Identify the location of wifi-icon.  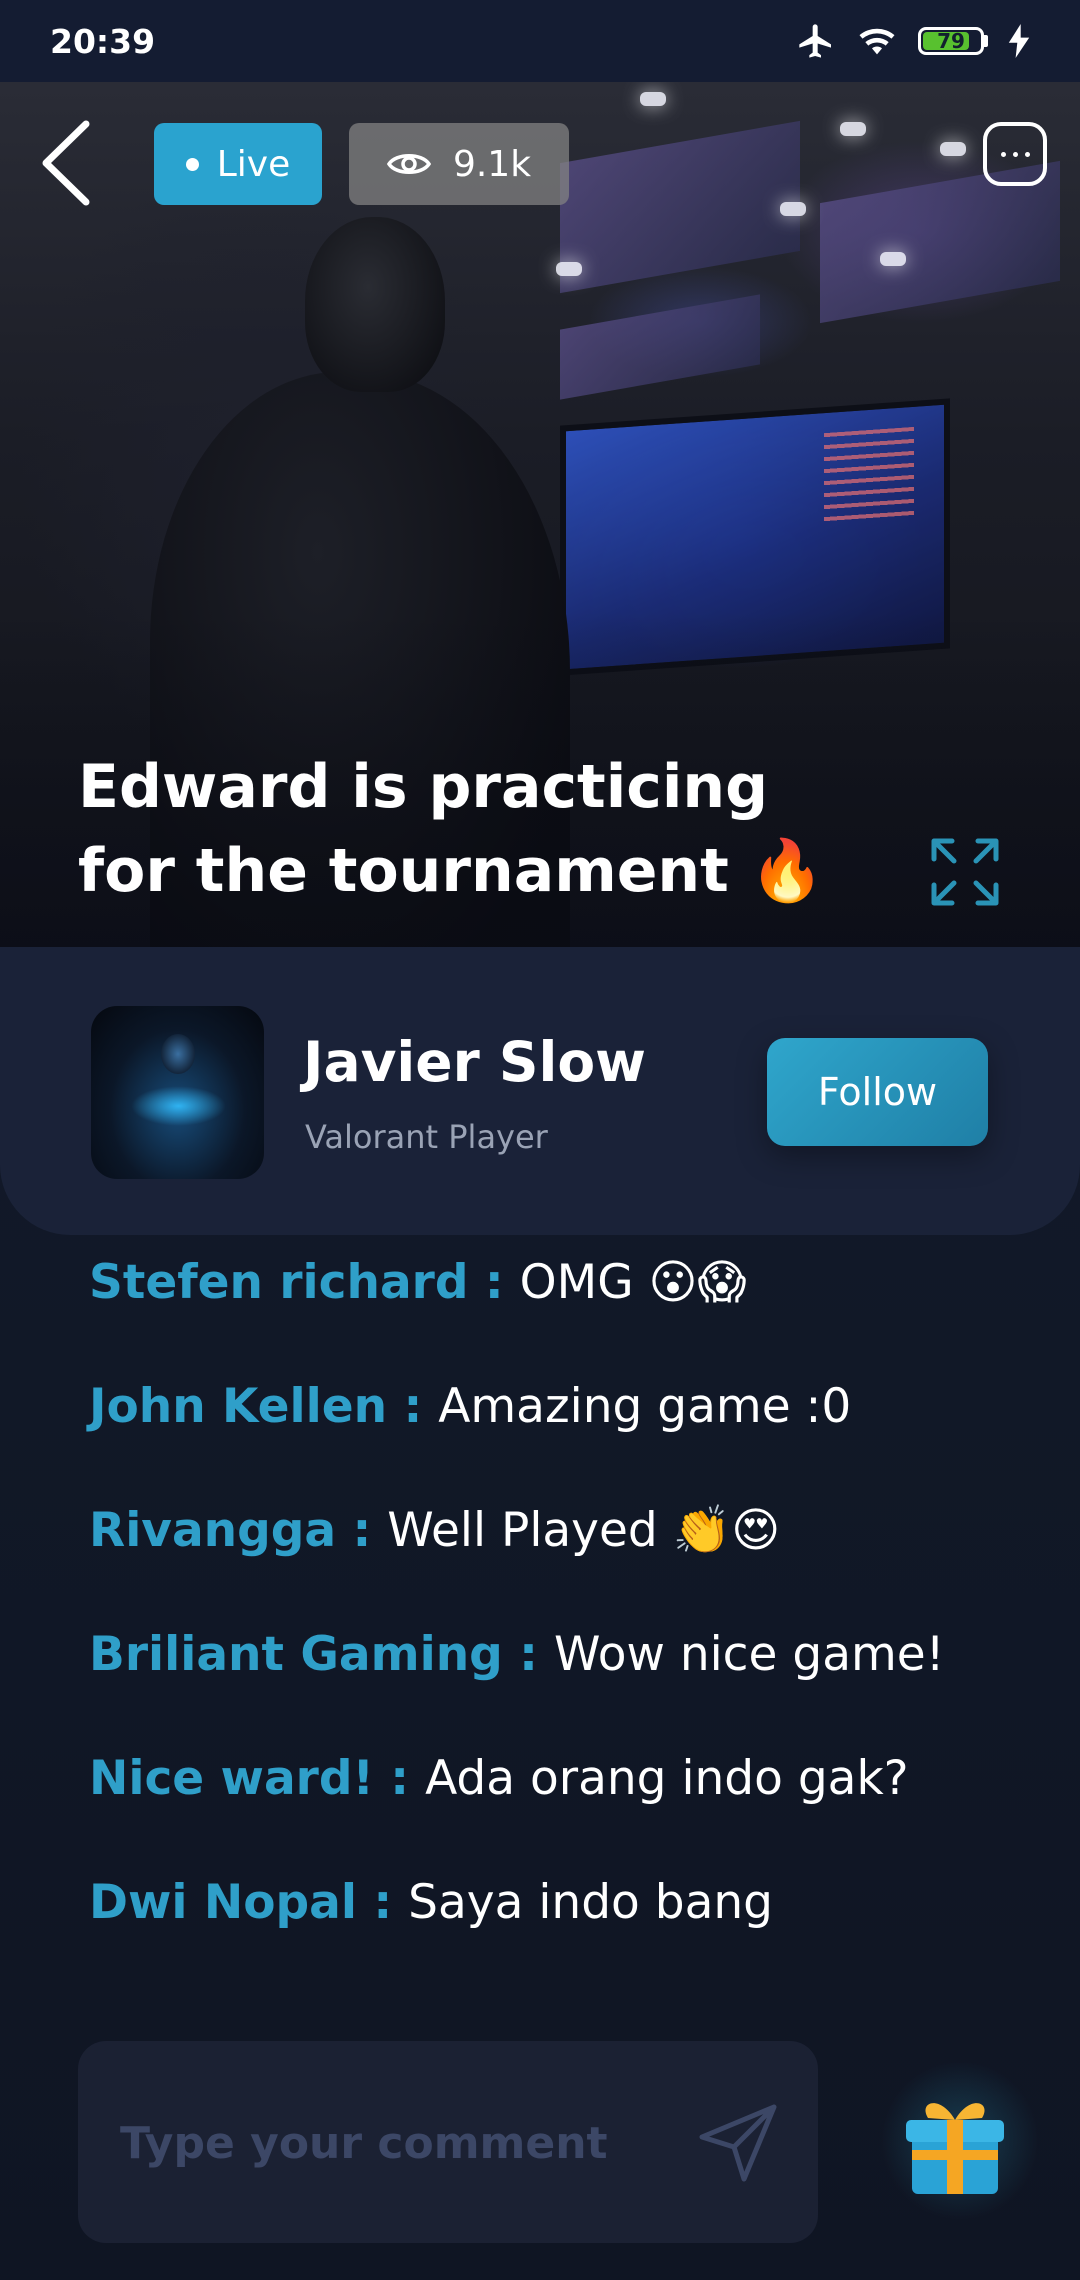
(877, 41).